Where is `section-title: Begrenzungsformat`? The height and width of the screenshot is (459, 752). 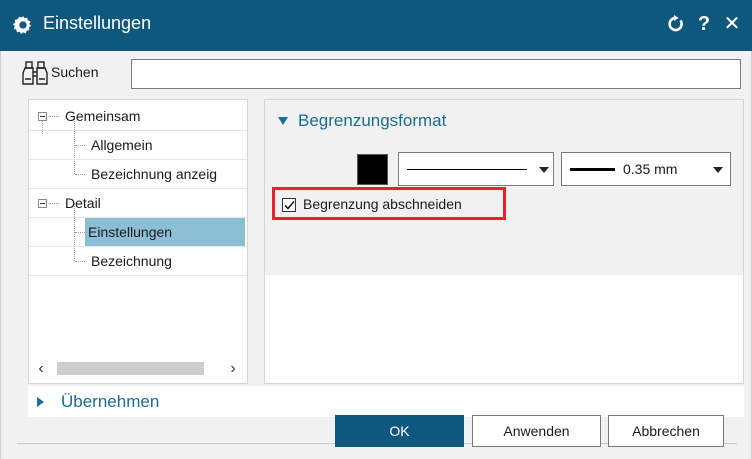
section-title: Begrenzungsformat is located at coordinates (372, 120).